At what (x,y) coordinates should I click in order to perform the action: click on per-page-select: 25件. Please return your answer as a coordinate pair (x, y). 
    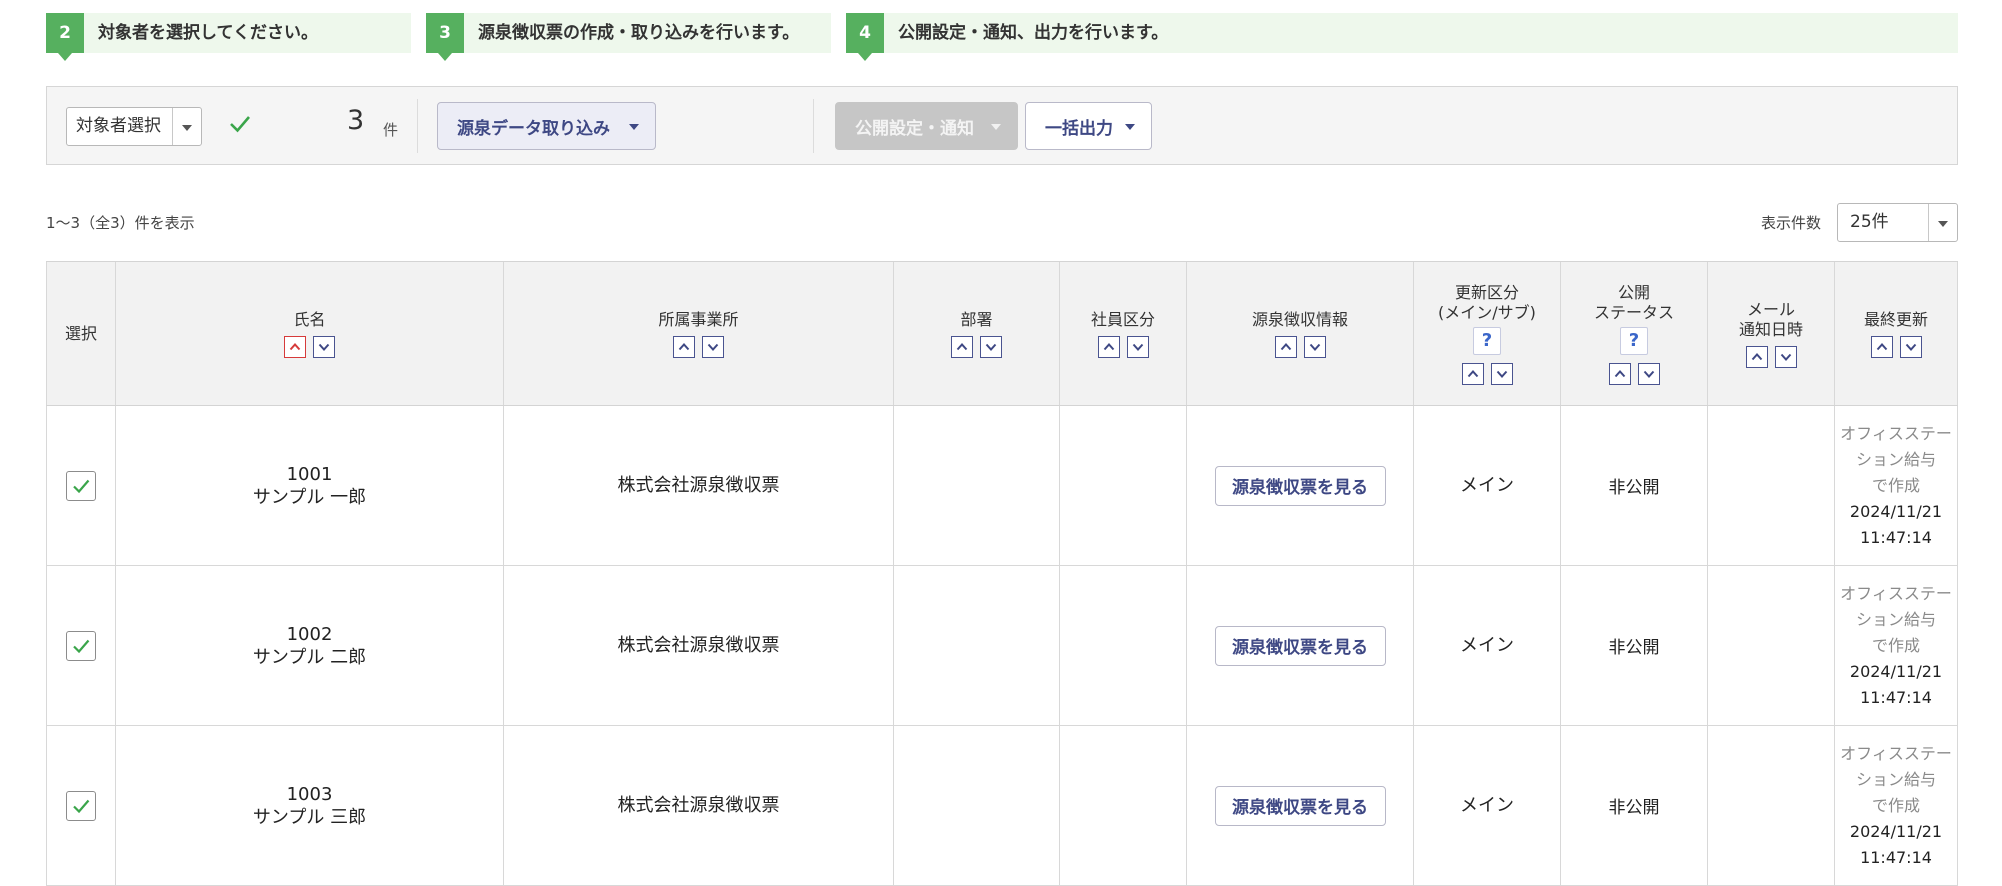
    Looking at the image, I should click on (1897, 222).